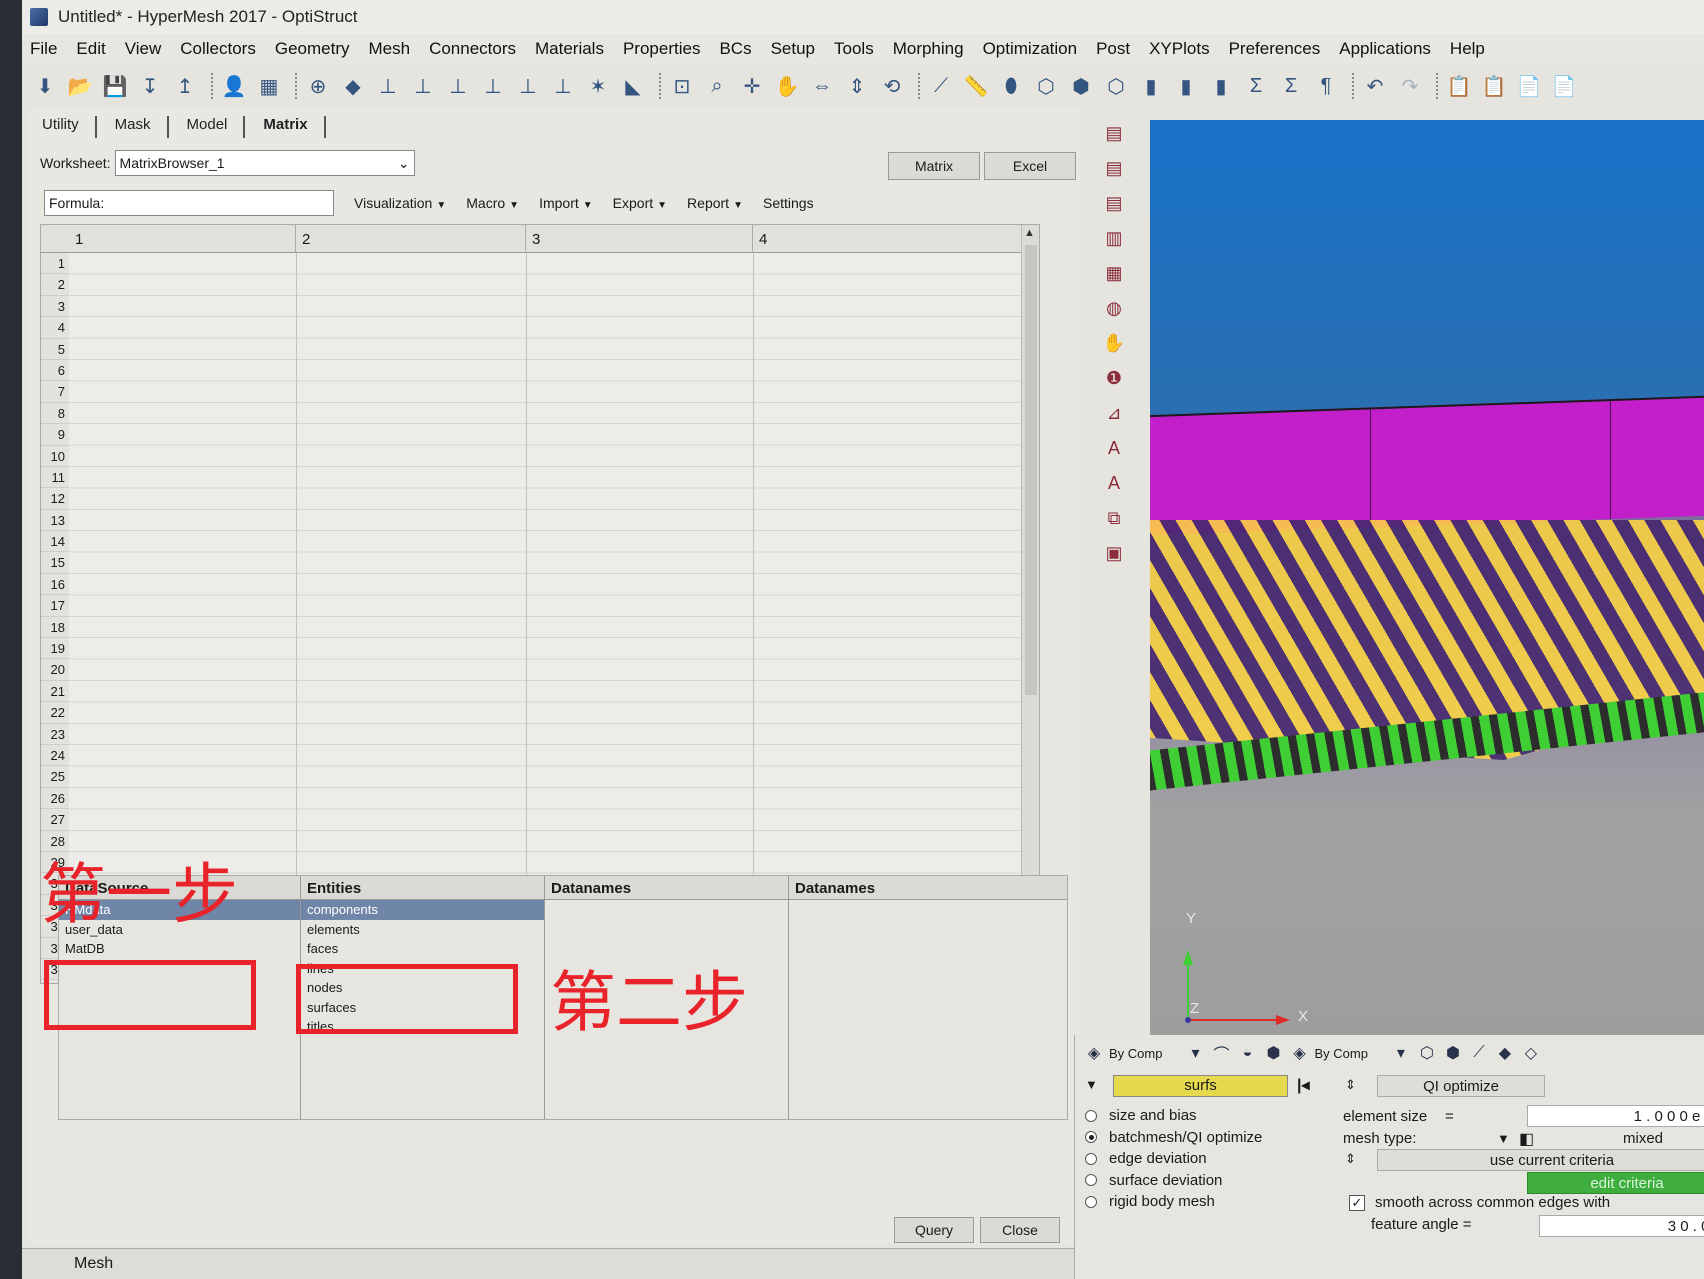  I want to click on element-size-input: 1 . 0 0 0 e - 0, so click(1615, 1116).